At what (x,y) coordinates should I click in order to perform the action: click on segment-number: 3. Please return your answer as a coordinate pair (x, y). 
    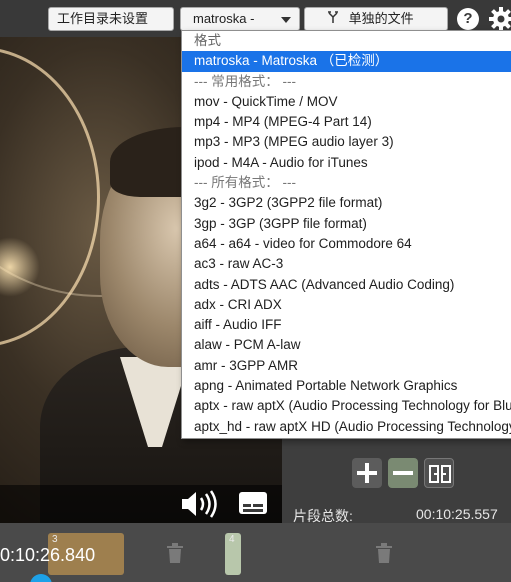
    Looking at the image, I should click on (55, 539).